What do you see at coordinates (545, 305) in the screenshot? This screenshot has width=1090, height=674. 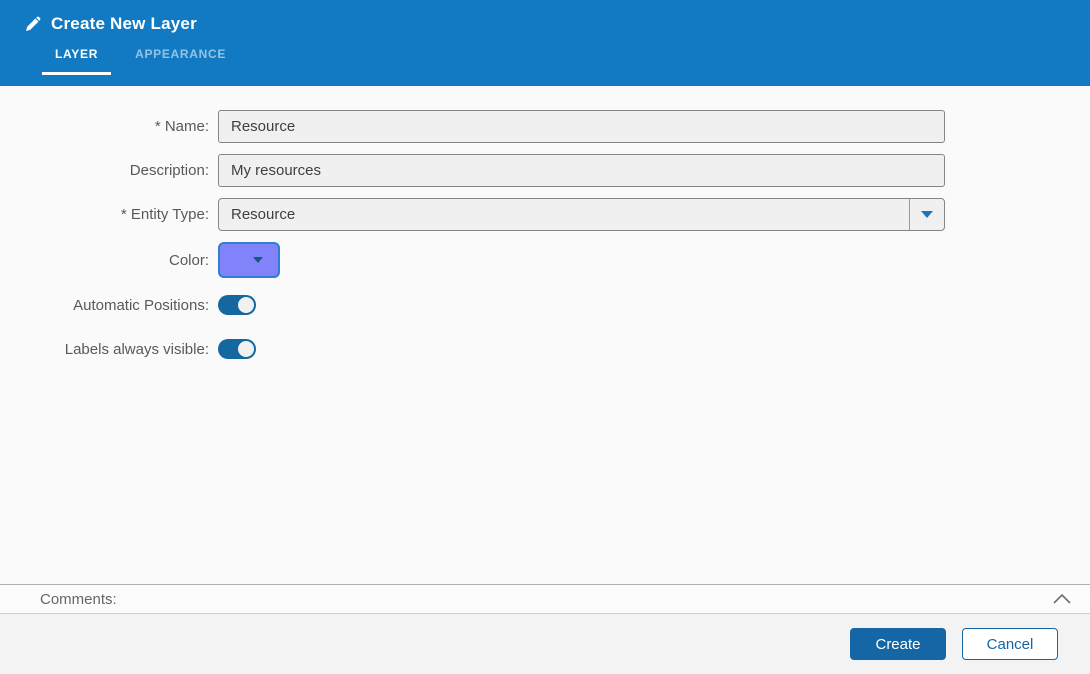 I see `automatic-positions-row: Automatic Positions:` at bounding box center [545, 305].